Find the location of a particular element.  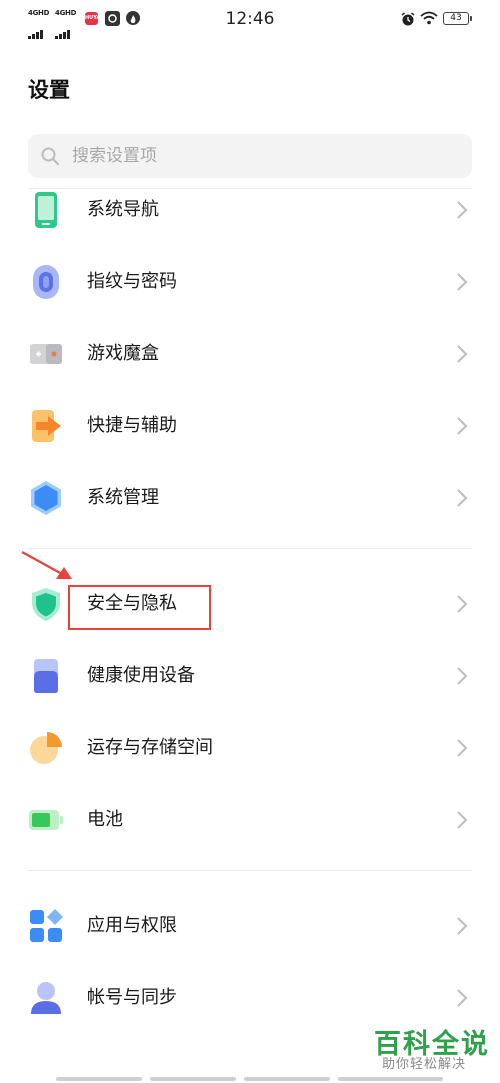

search-bar is located at coordinates (250, 156).